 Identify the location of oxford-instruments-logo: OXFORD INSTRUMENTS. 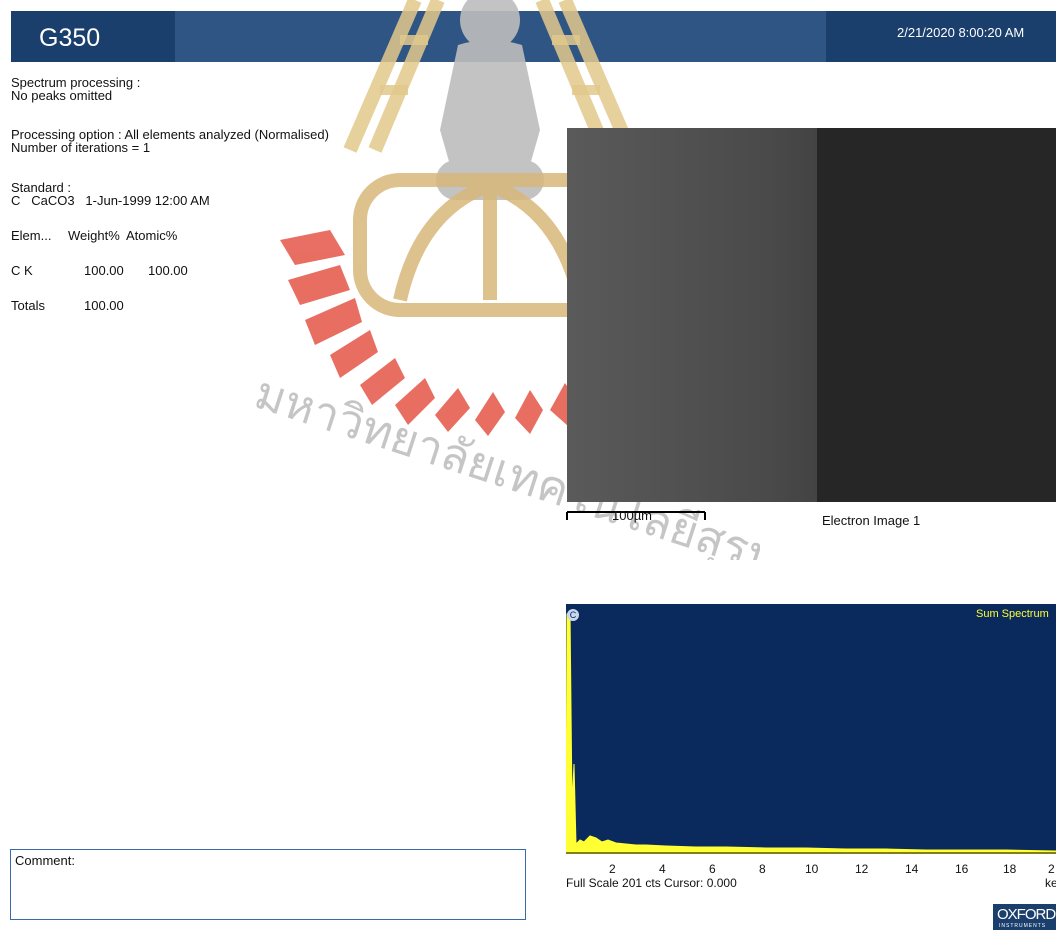
(1024, 917).